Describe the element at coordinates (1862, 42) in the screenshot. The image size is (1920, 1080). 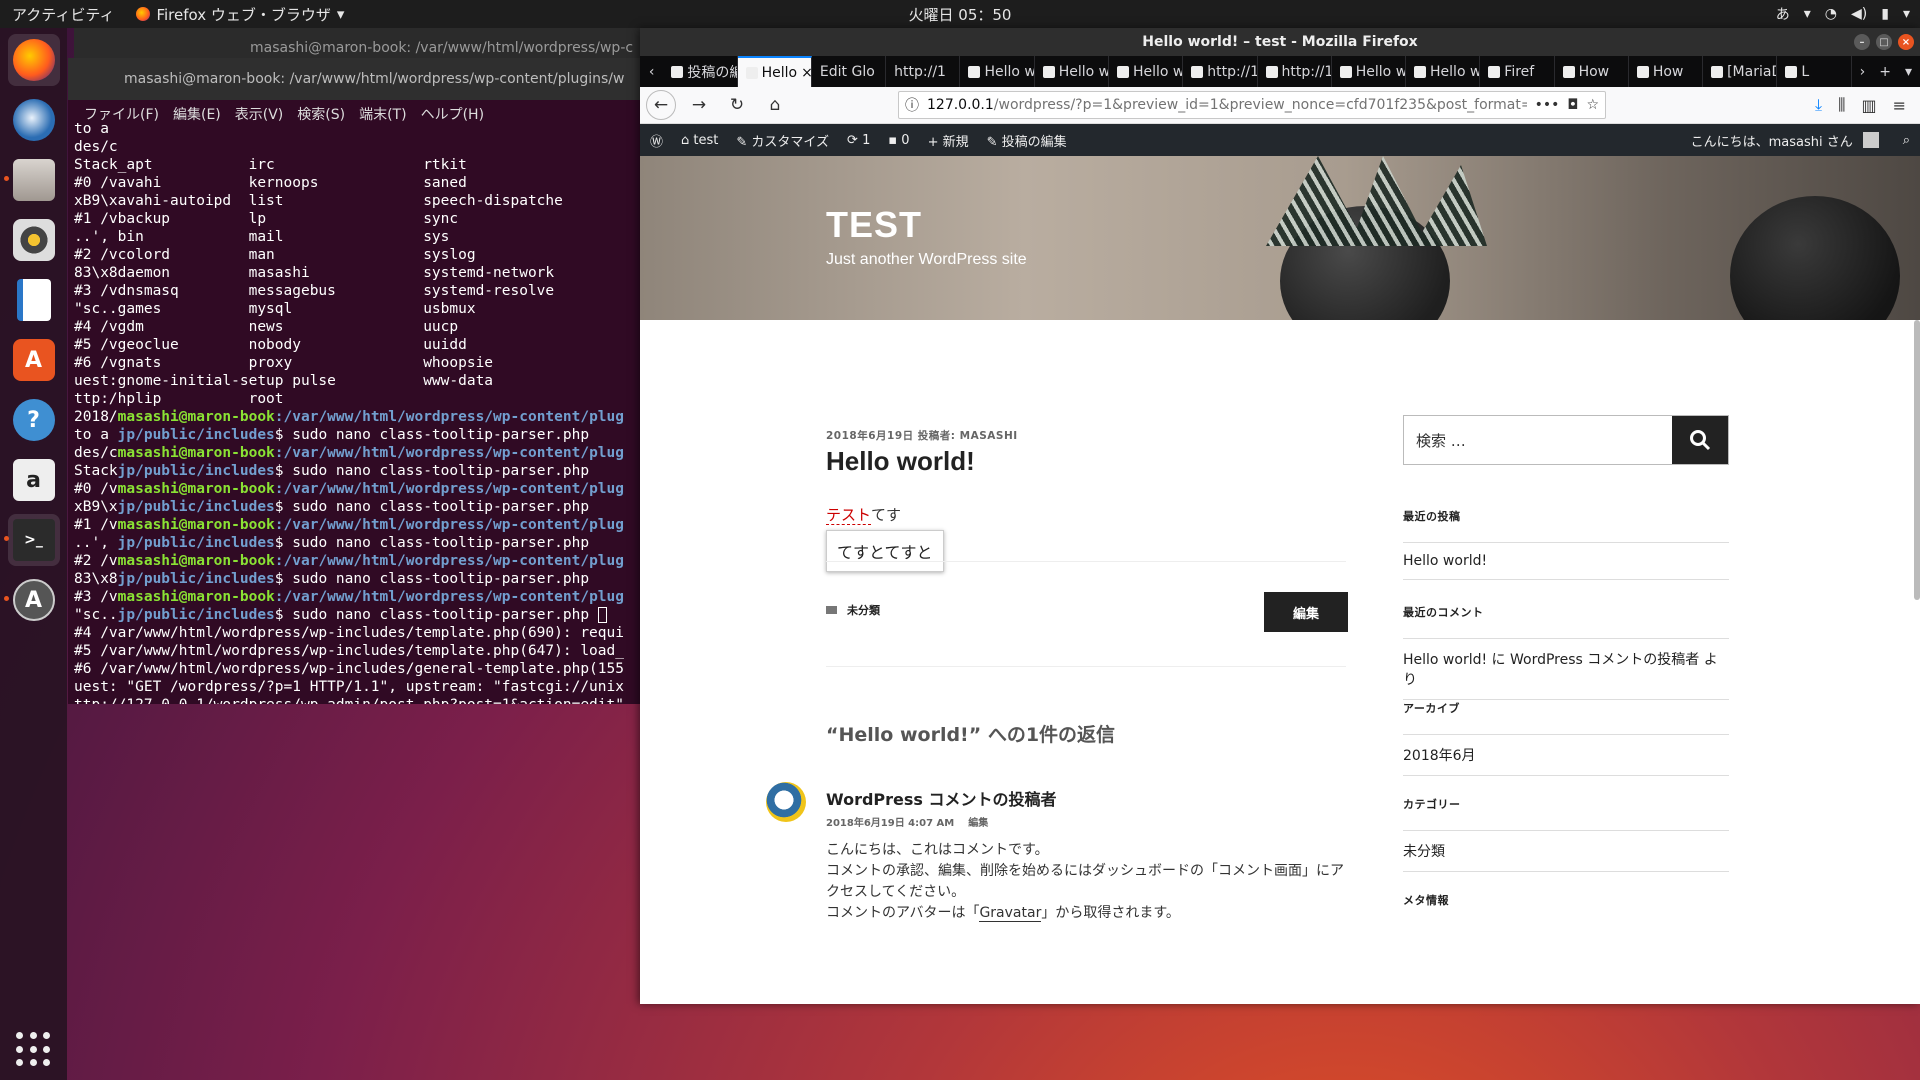
I see `minimize-button: –` at that location.